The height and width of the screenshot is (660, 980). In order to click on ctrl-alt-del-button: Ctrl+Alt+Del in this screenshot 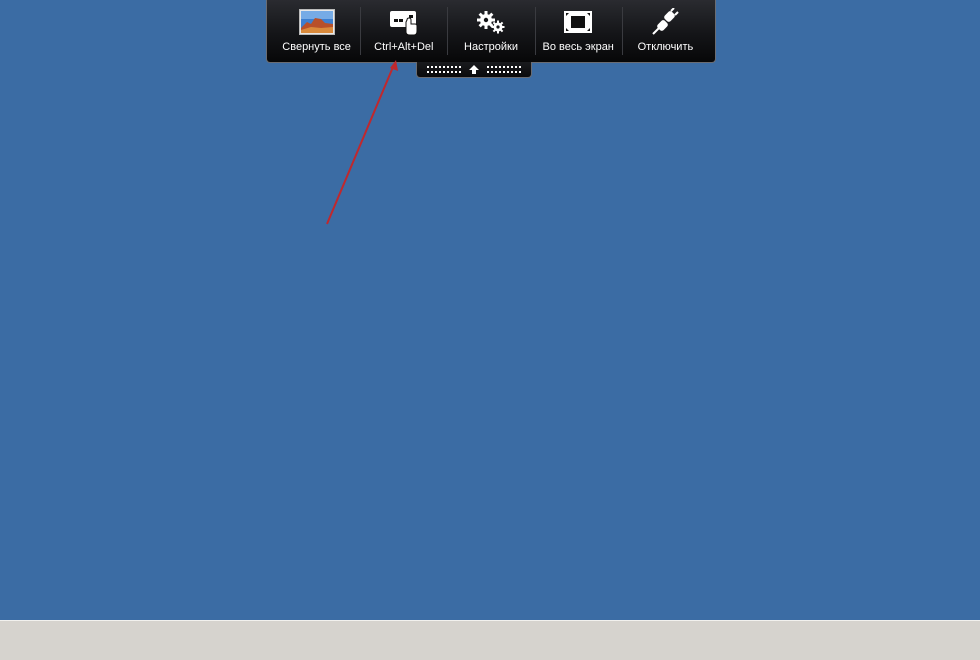, I will do `click(403, 31)`.